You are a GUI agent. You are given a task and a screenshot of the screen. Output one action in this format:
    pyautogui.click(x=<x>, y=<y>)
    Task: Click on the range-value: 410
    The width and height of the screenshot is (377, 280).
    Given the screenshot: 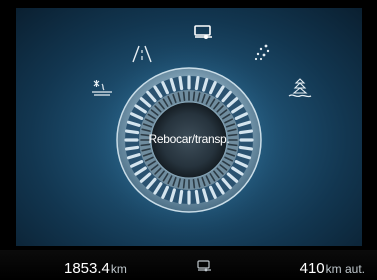 What is the action you would take?
    pyautogui.click(x=312, y=268)
    